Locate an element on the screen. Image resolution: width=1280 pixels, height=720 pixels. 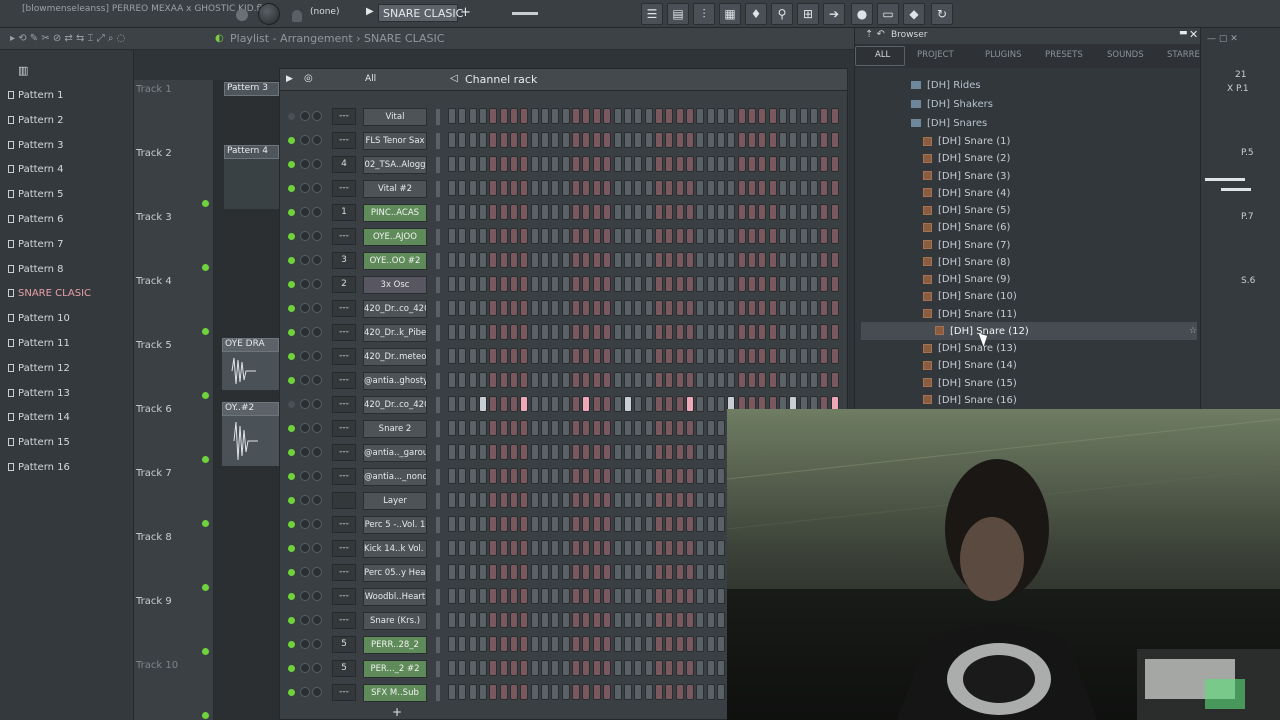
mixer-track-number: --- is located at coordinates (344, 596).